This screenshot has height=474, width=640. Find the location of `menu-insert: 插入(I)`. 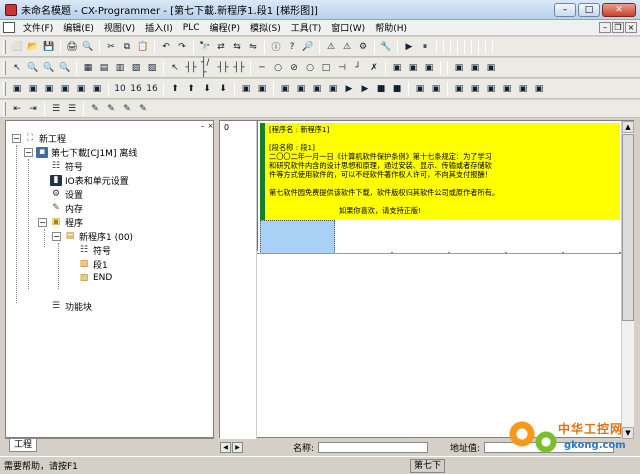

menu-insert: 插入(I) is located at coordinates (159, 27).